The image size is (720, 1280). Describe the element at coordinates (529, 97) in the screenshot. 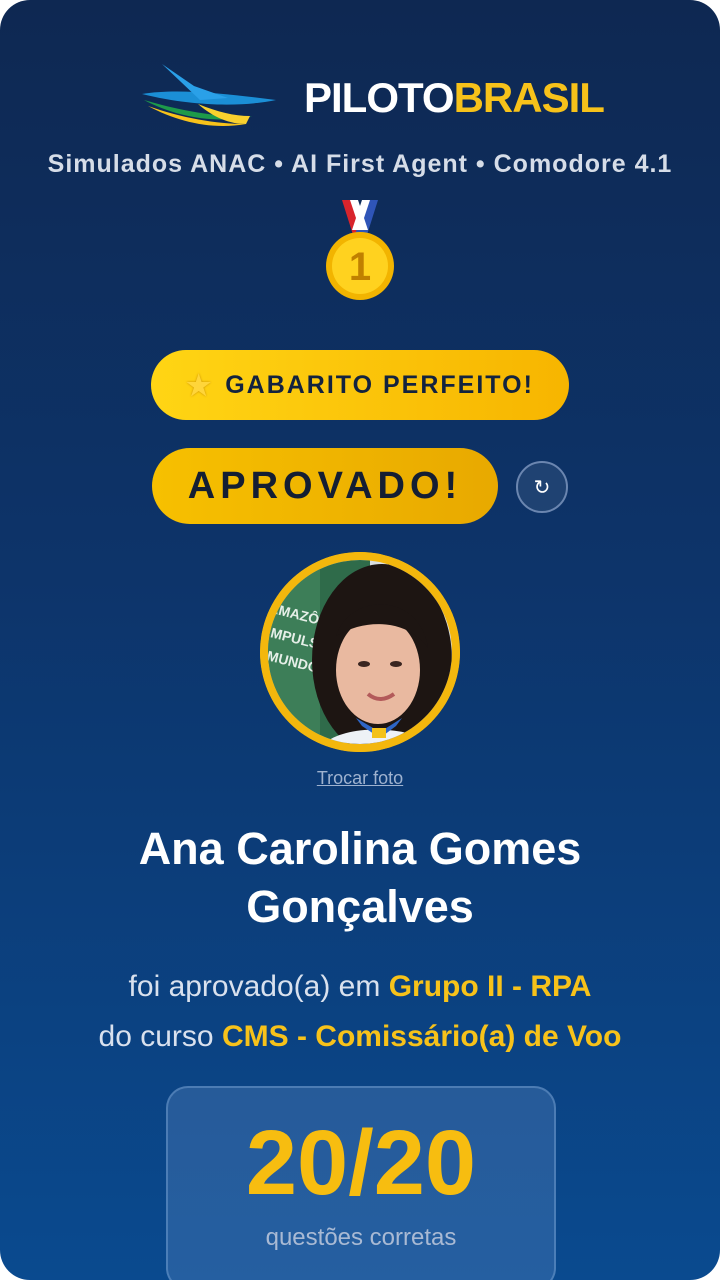

I see `brand-name-part2: BRASIL` at that location.